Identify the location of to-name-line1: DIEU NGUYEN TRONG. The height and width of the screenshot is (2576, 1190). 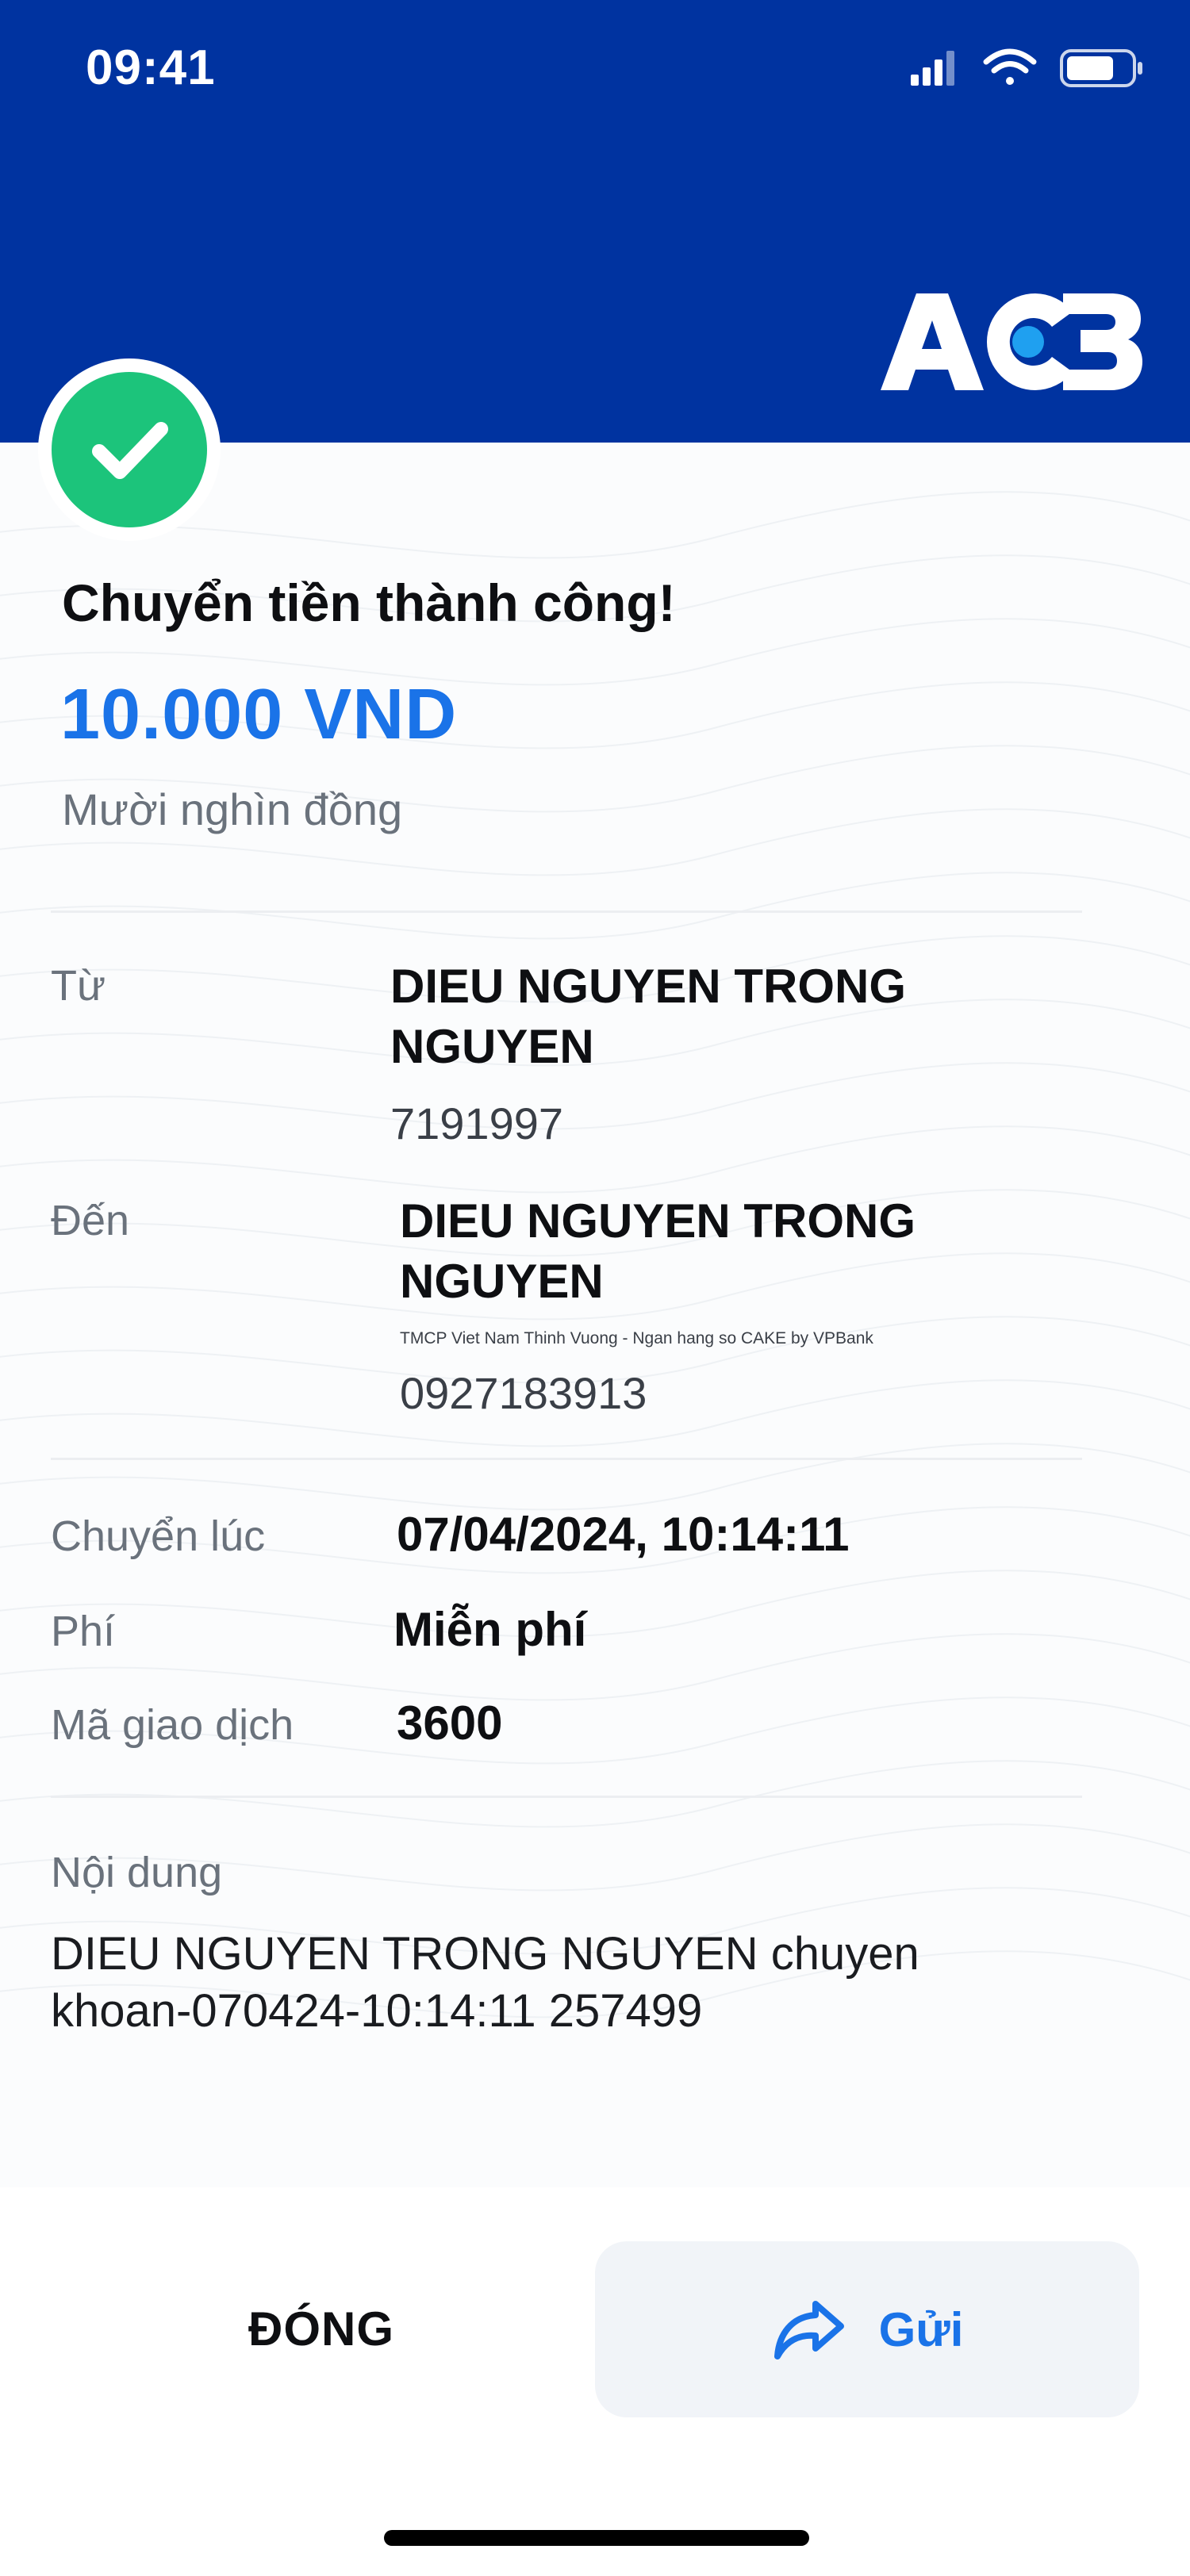
(658, 1221).